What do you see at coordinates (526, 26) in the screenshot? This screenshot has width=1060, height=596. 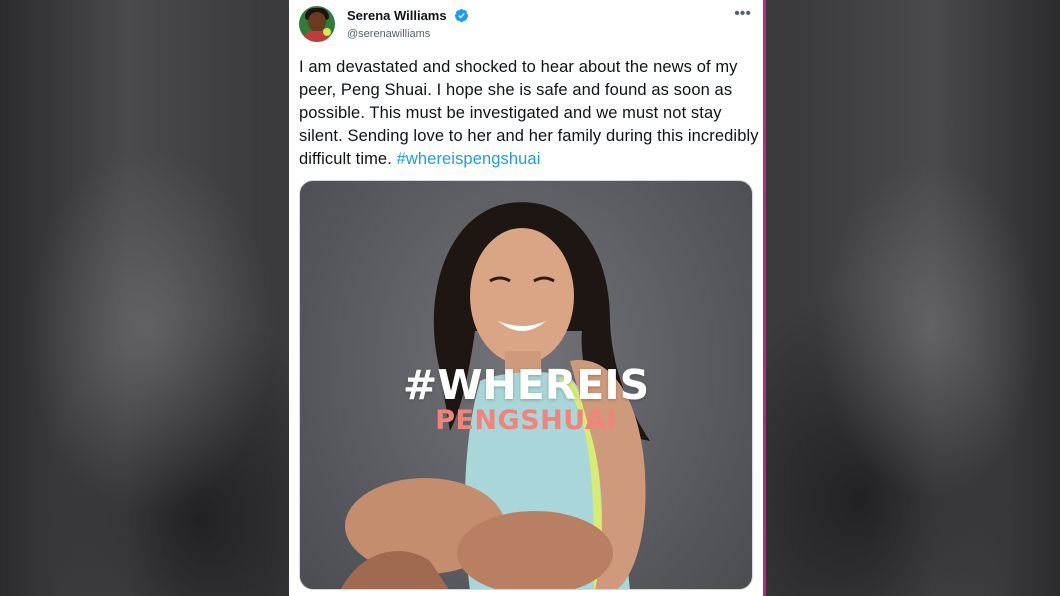 I see `tweet-header: Serena Williams @serenawilliams •••` at bounding box center [526, 26].